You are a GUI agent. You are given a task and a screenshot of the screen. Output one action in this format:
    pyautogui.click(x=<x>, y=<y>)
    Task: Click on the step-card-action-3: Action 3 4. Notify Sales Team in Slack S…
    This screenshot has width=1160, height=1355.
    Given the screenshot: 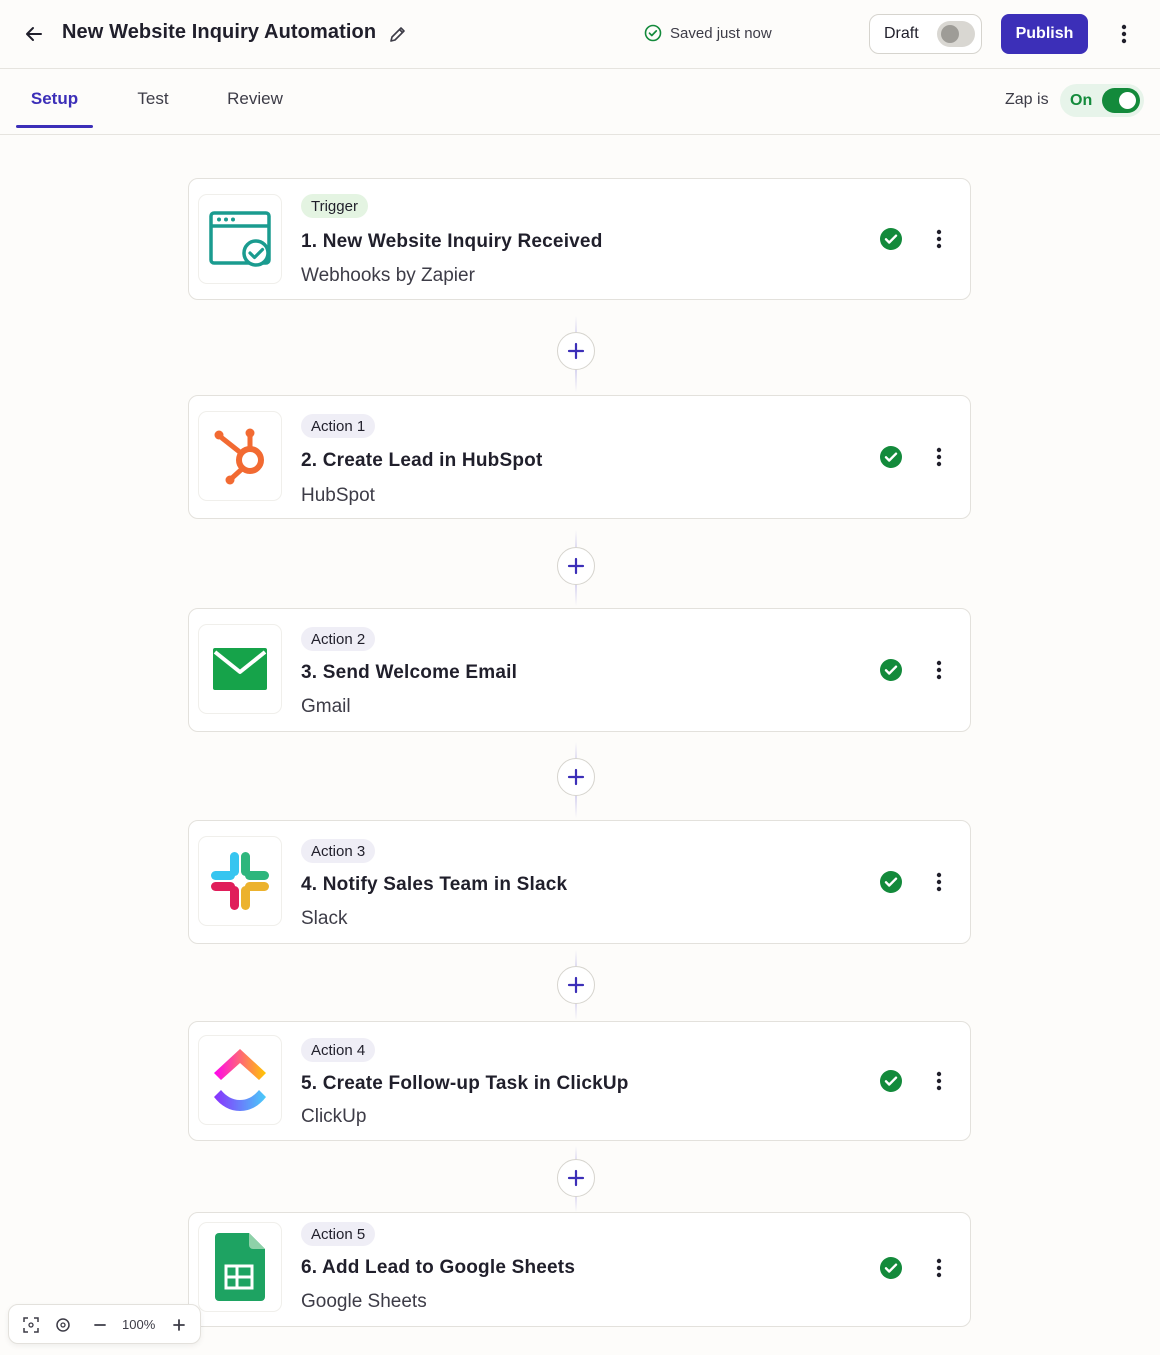 What is the action you would take?
    pyautogui.click(x=579, y=882)
    